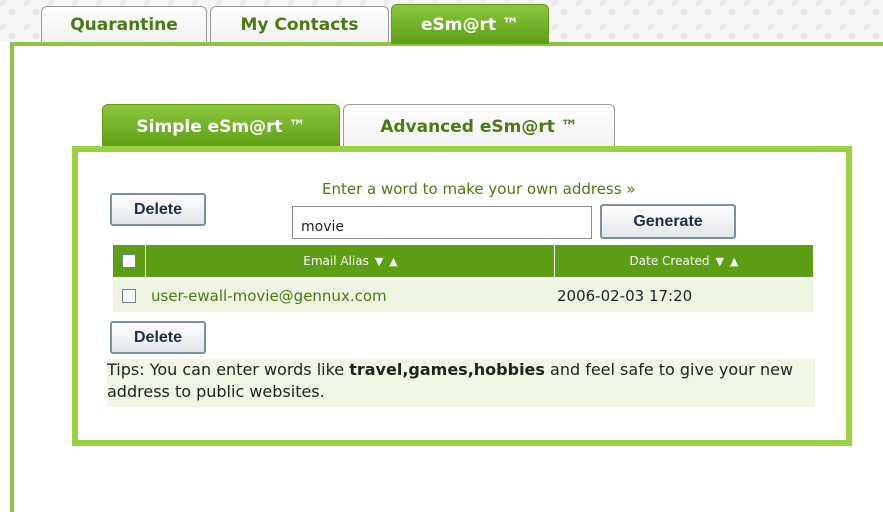 The image size is (883, 512). I want to click on column-header-email-alias: Email Alias ▼ ▲, so click(350, 261).